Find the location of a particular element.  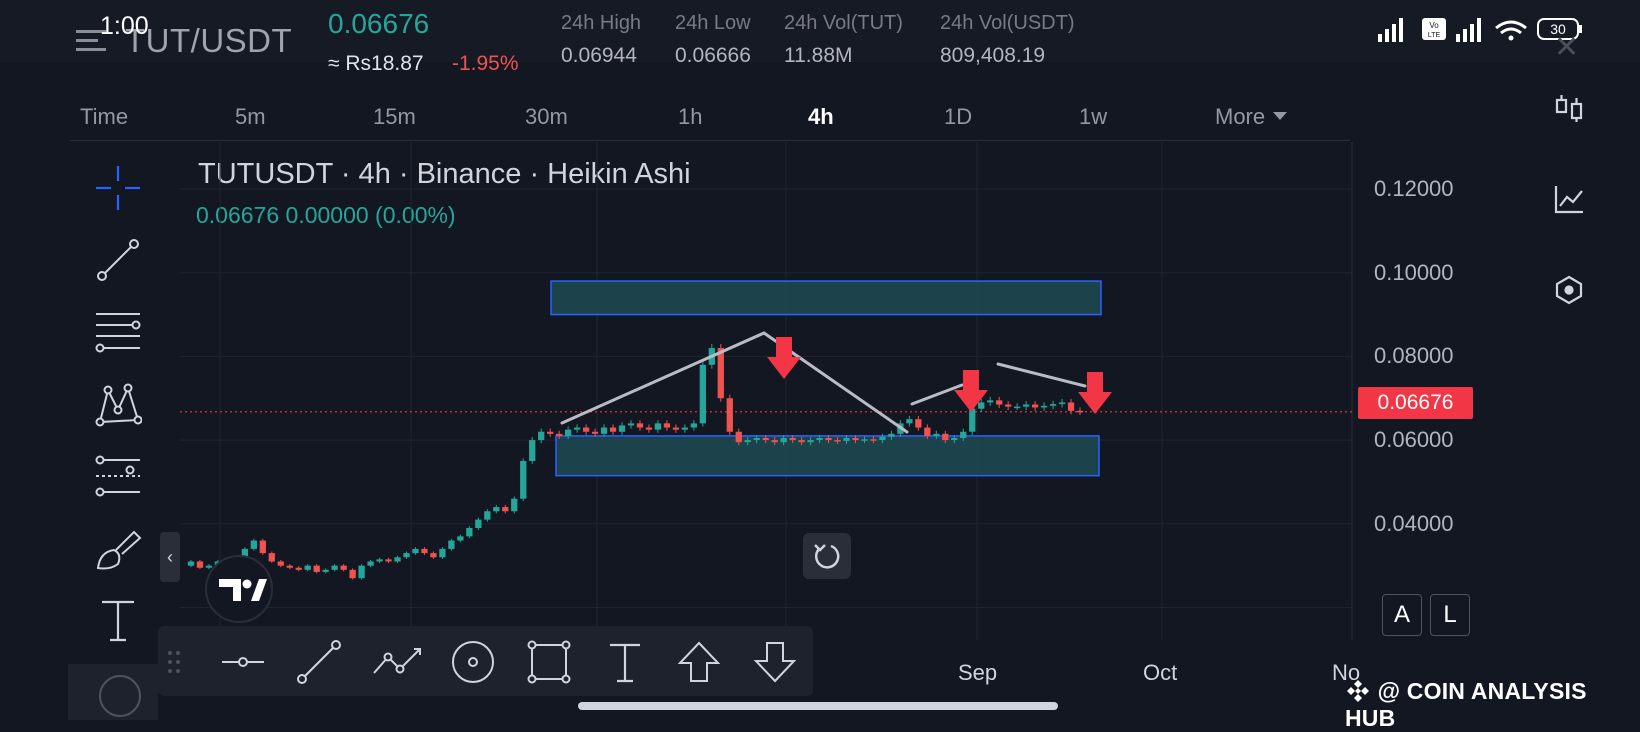

log-scale-button: L is located at coordinates (1450, 615).